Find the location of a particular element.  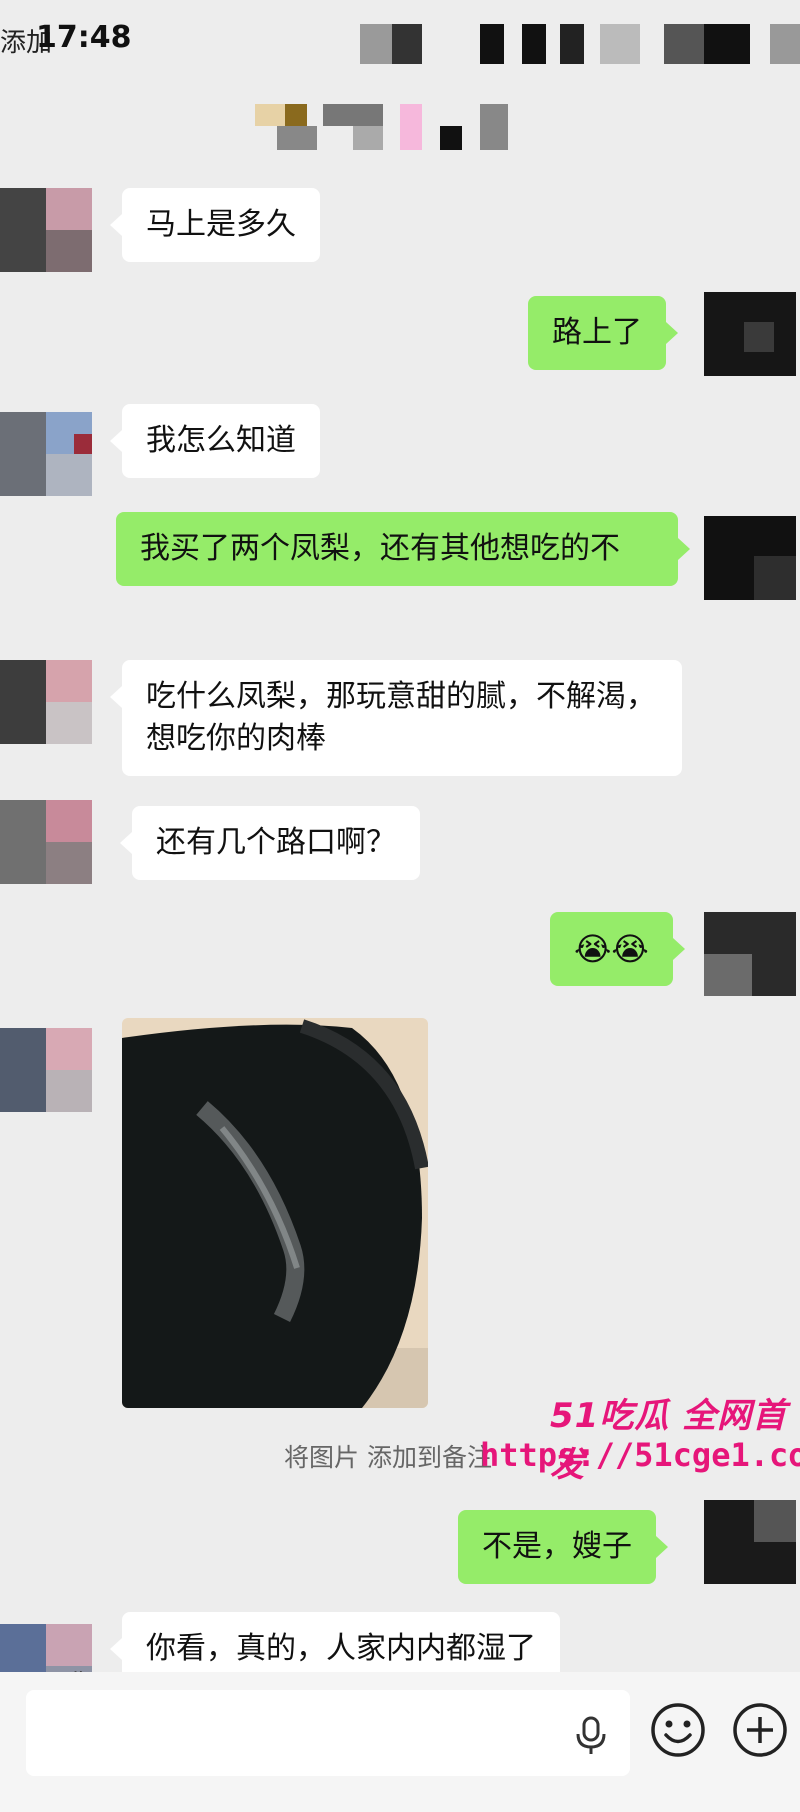

watermark-url: https://51cge1.com is located at coordinates (640, 1455).